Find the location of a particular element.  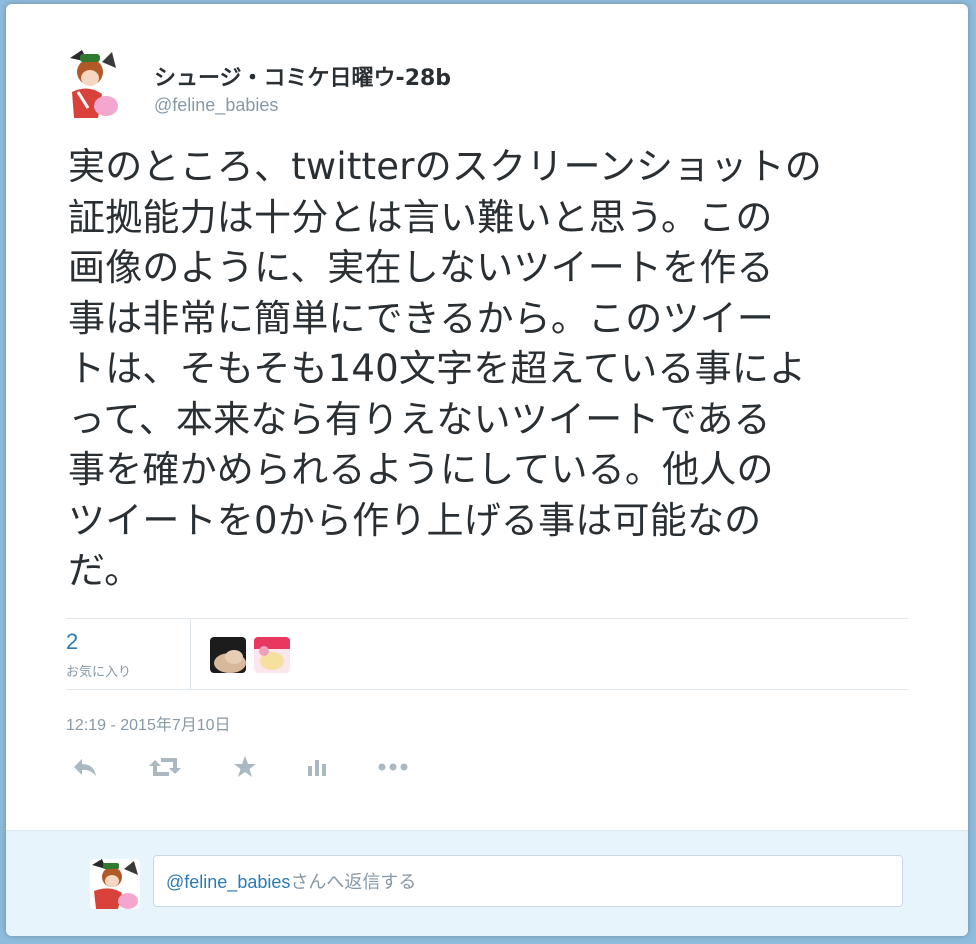

tweet-text-line: ツイートを0から作り上げる事は可能なの is located at coordinates (415, 520).